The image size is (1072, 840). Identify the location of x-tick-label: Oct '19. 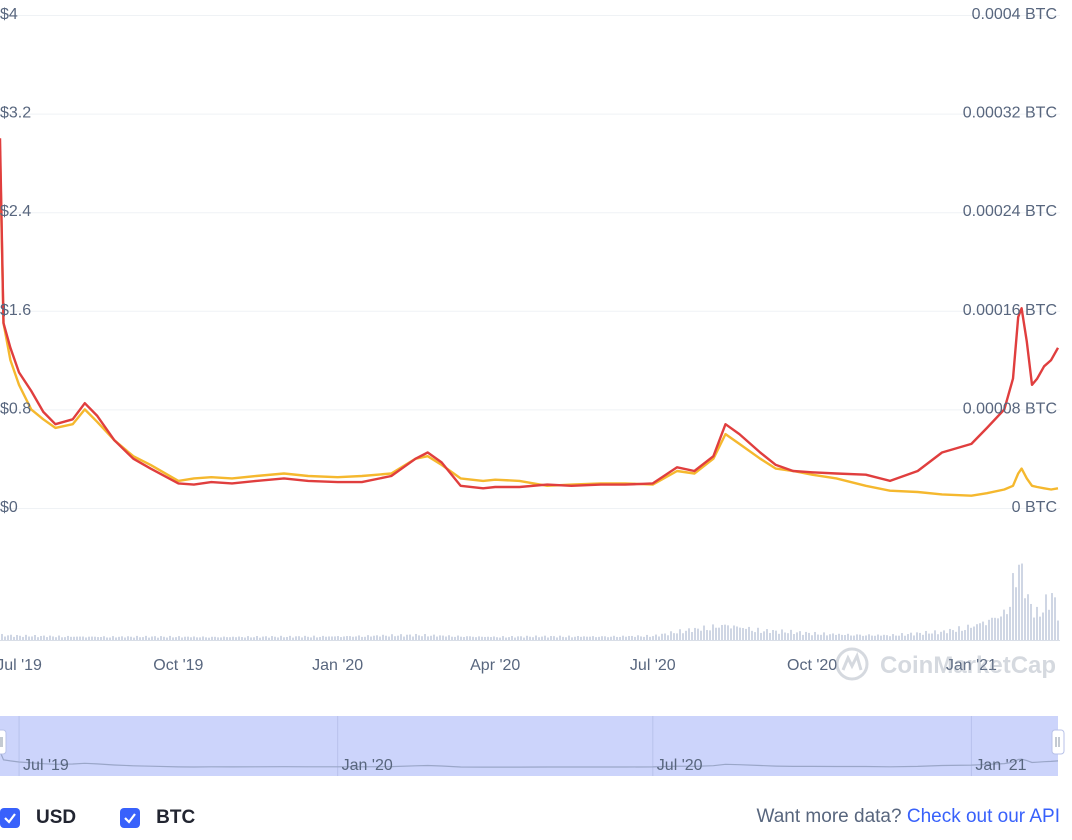
(178, 665).